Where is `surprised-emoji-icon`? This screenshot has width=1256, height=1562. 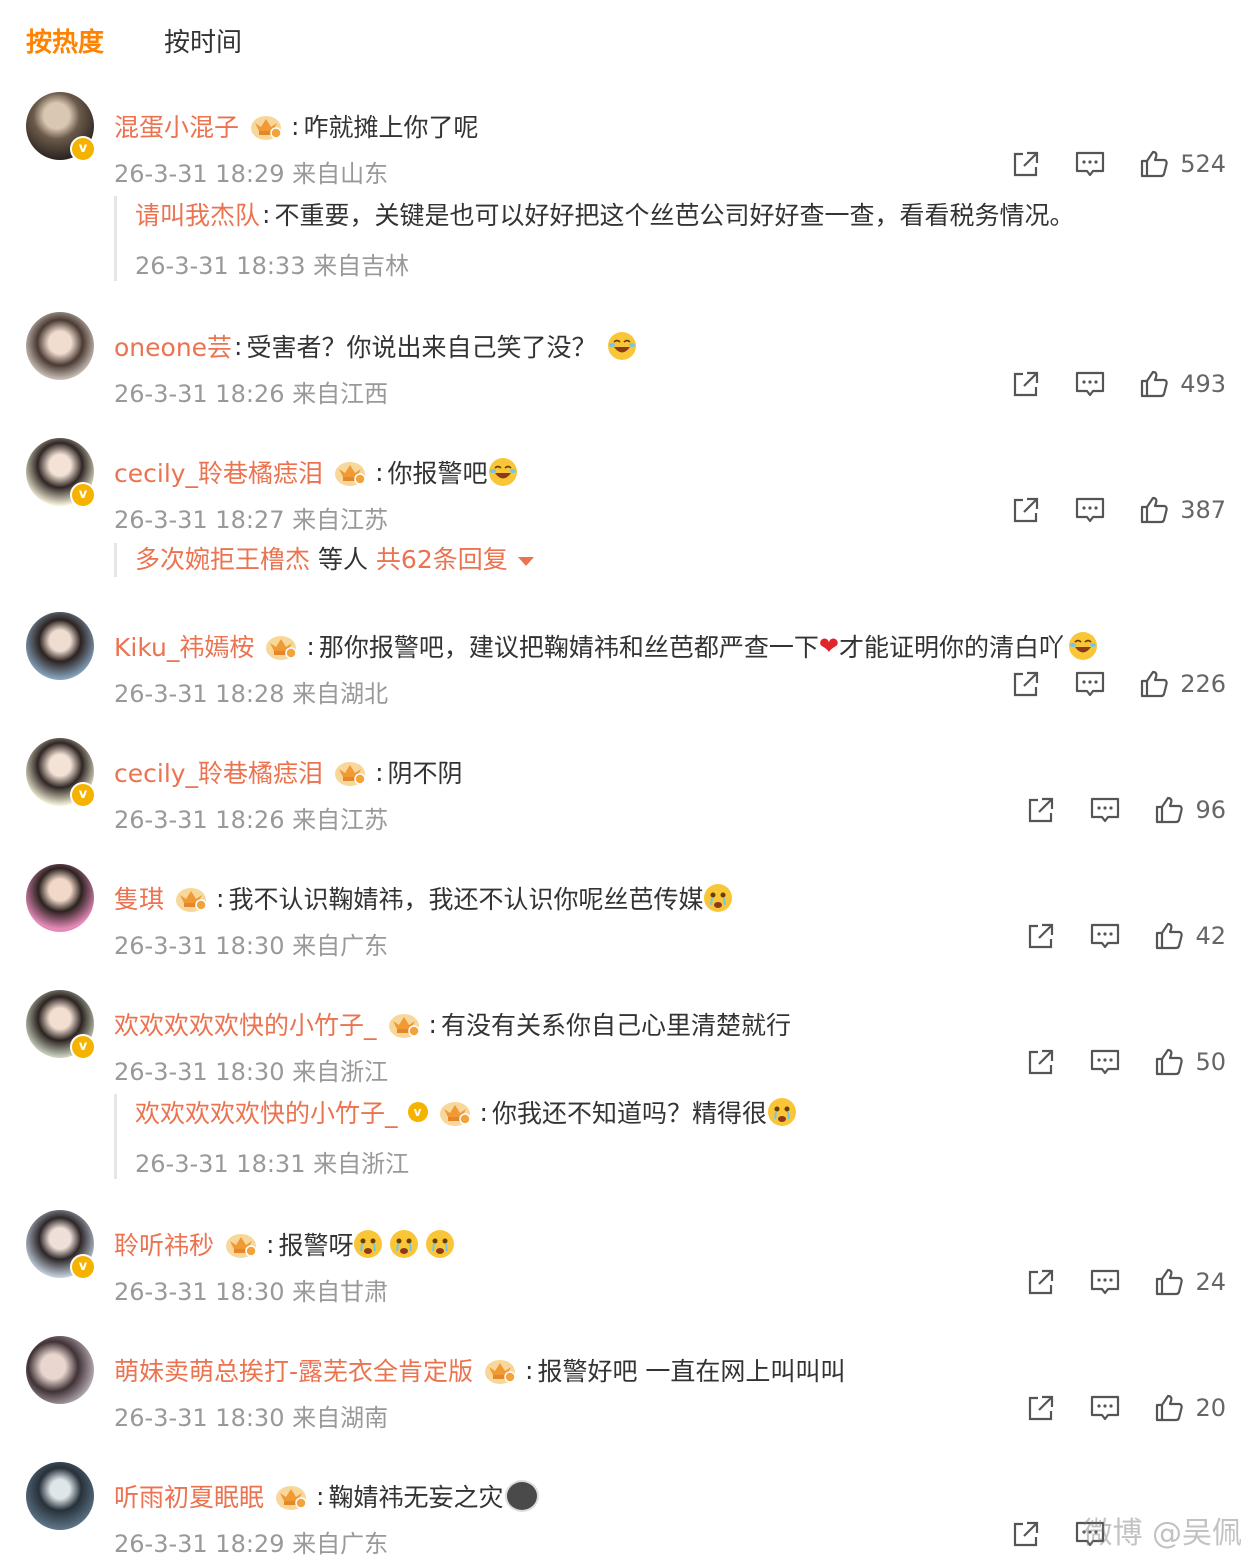 surprised-emoji-icon is located at coordinates (718, 898).